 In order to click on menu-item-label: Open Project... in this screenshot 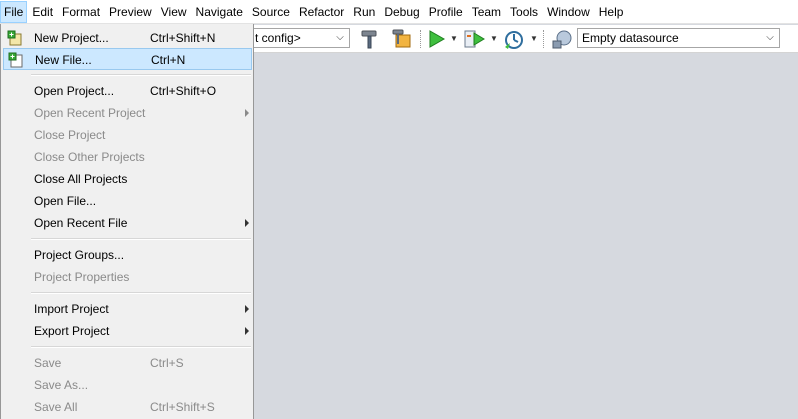, I will do `click(74, 91)`.